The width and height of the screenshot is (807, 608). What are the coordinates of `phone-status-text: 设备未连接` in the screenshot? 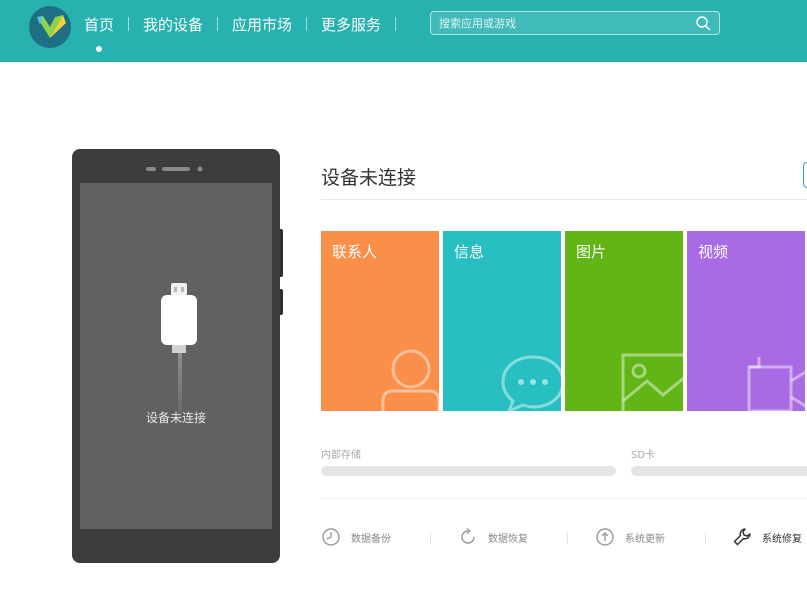 It's located at (175, 418).